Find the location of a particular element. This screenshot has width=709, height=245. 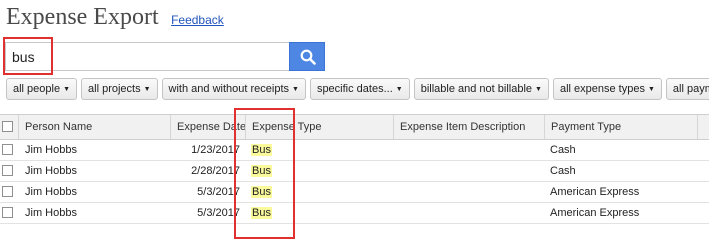

filter-label: with and without receipts is located at coordinates (228, 89).